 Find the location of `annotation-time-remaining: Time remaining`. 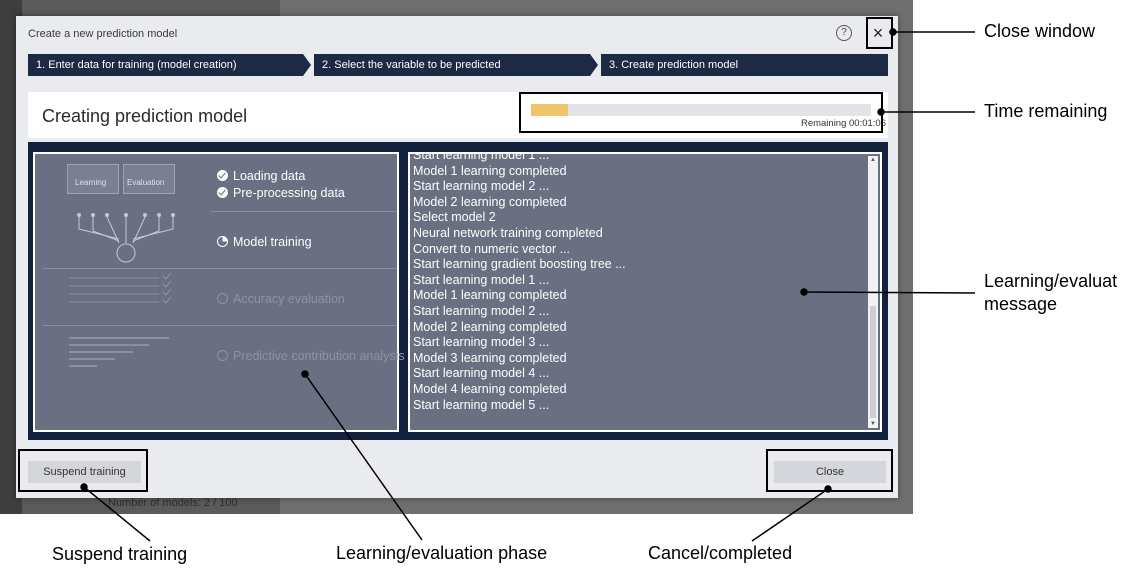

annotation-time-remaining: Time remaining is located at coordinates (1046, 111).